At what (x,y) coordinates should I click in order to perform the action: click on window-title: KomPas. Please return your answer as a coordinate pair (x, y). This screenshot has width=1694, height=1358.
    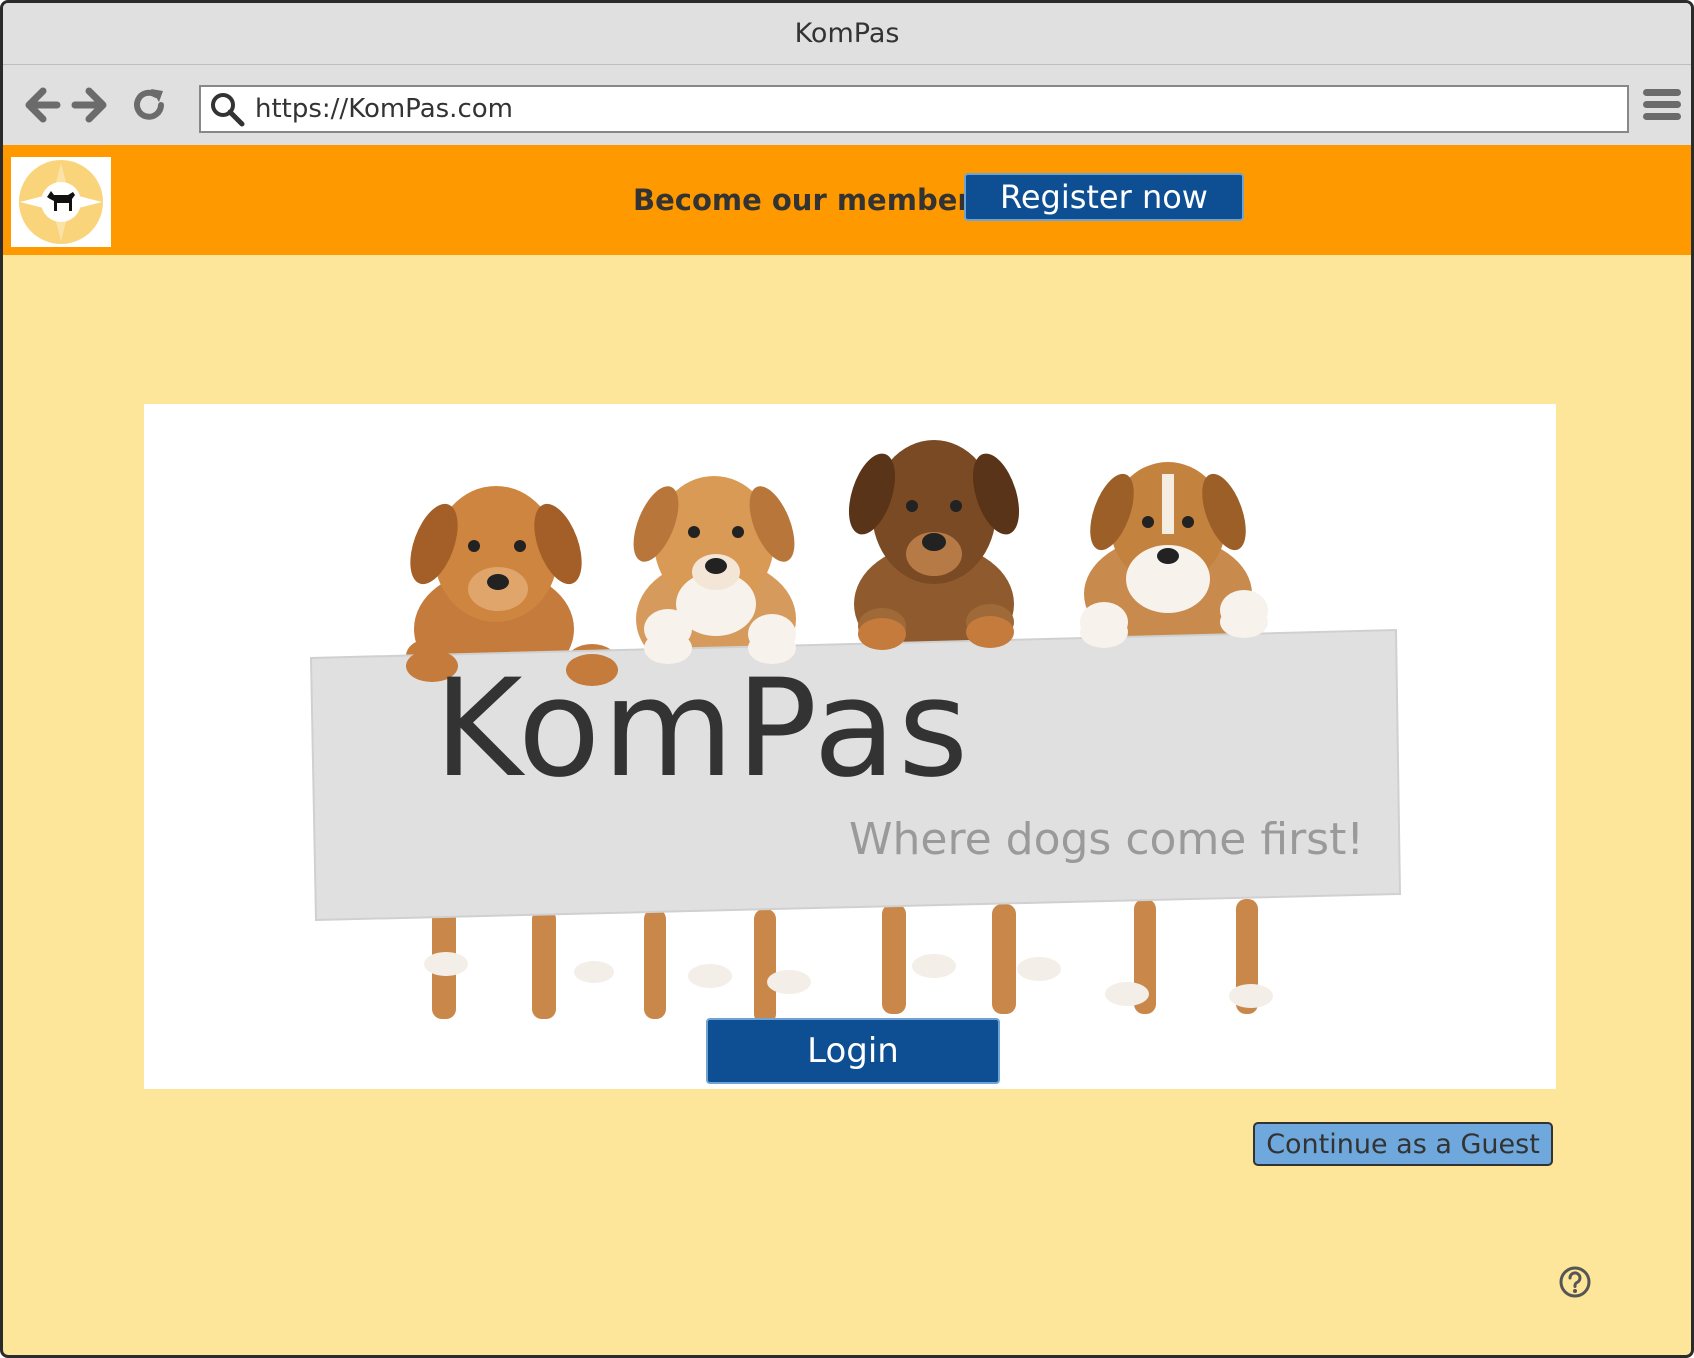
    Looking at the image, I should click on (847, 34).